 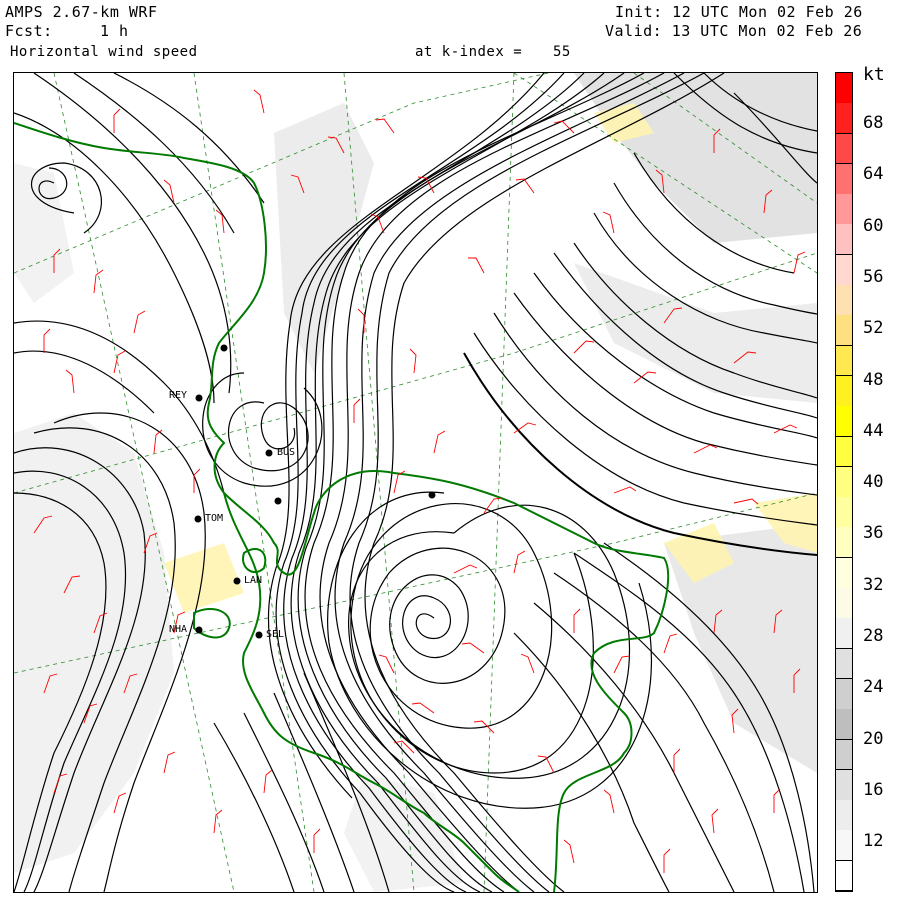 I want to click on station-label-bus: BUS, so click(x=286, y=452).